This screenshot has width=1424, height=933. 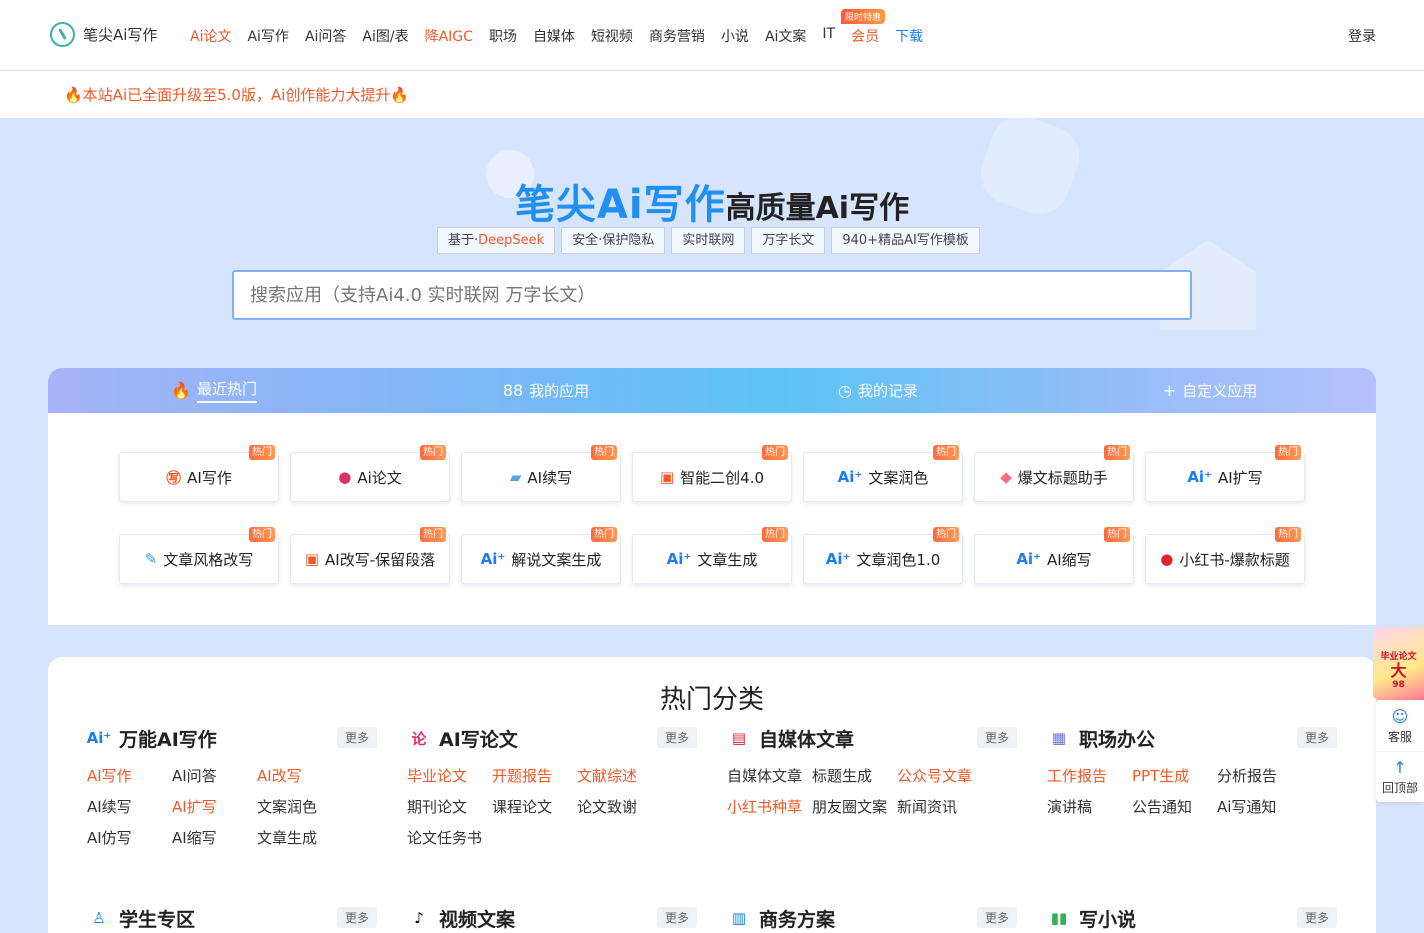 I want to click on app-card: 热门 ✎ 文章风格改写, so click(x=199, y=555).